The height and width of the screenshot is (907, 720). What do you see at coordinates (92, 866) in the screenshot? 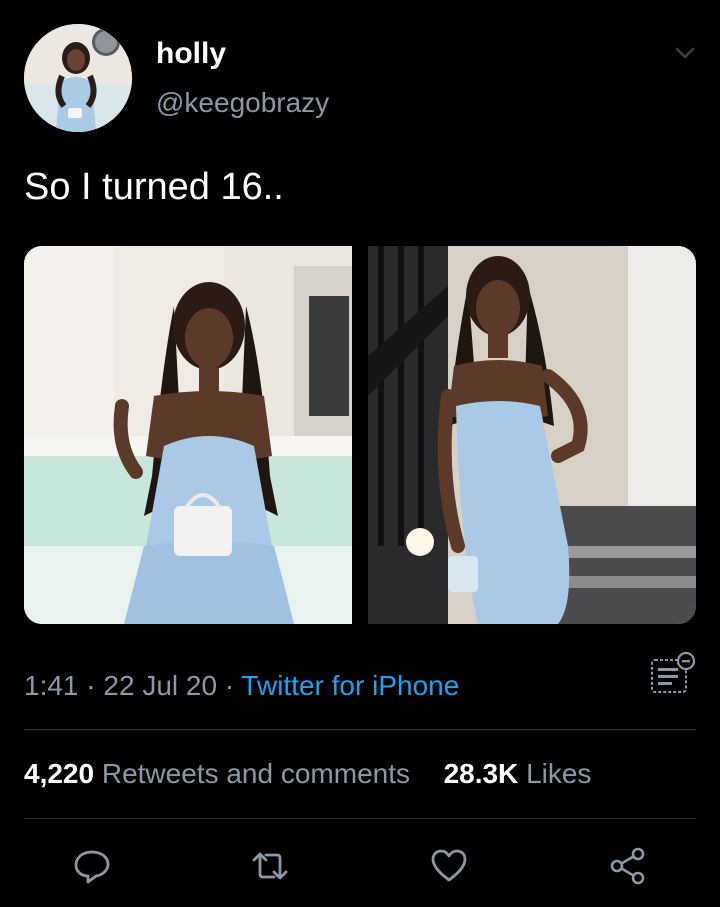
I see `reply-icon` at bounding box center [92, 866].